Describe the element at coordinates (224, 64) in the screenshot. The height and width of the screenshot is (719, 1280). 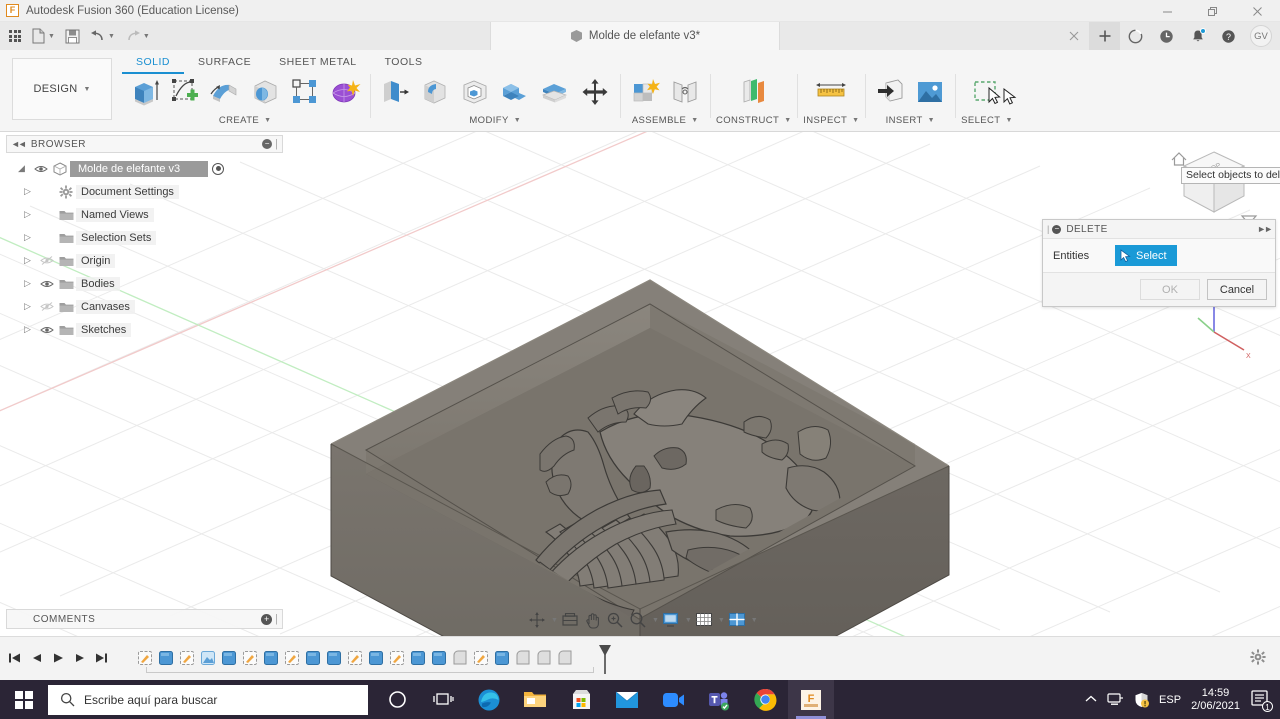
I see `tab-surface: SURFACE` at that location.